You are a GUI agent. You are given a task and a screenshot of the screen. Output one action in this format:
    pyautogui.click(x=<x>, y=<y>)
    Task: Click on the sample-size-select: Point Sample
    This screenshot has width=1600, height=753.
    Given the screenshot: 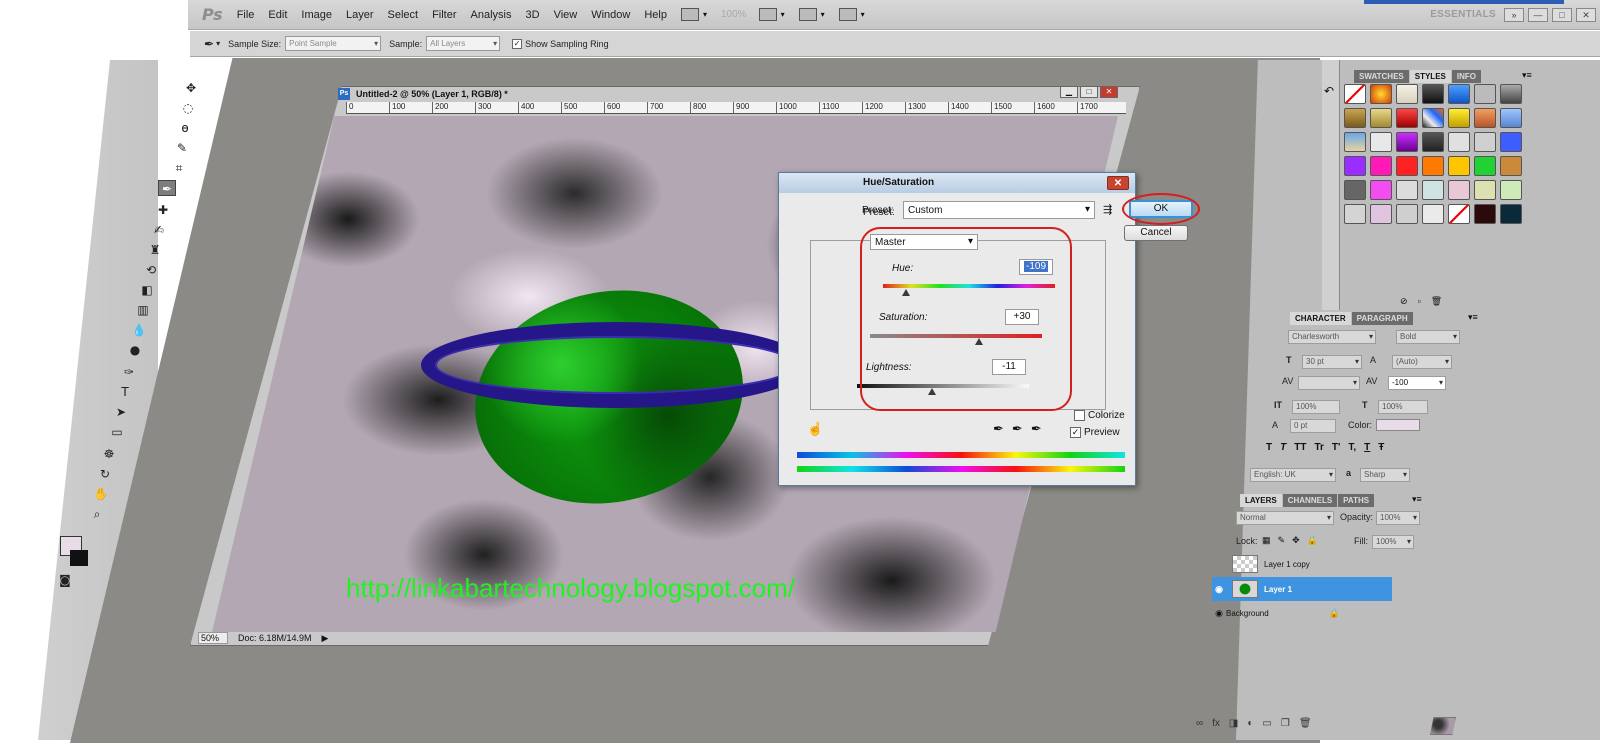 What is the action you would take?
    pyautogui.click(x=333, y=43)
    